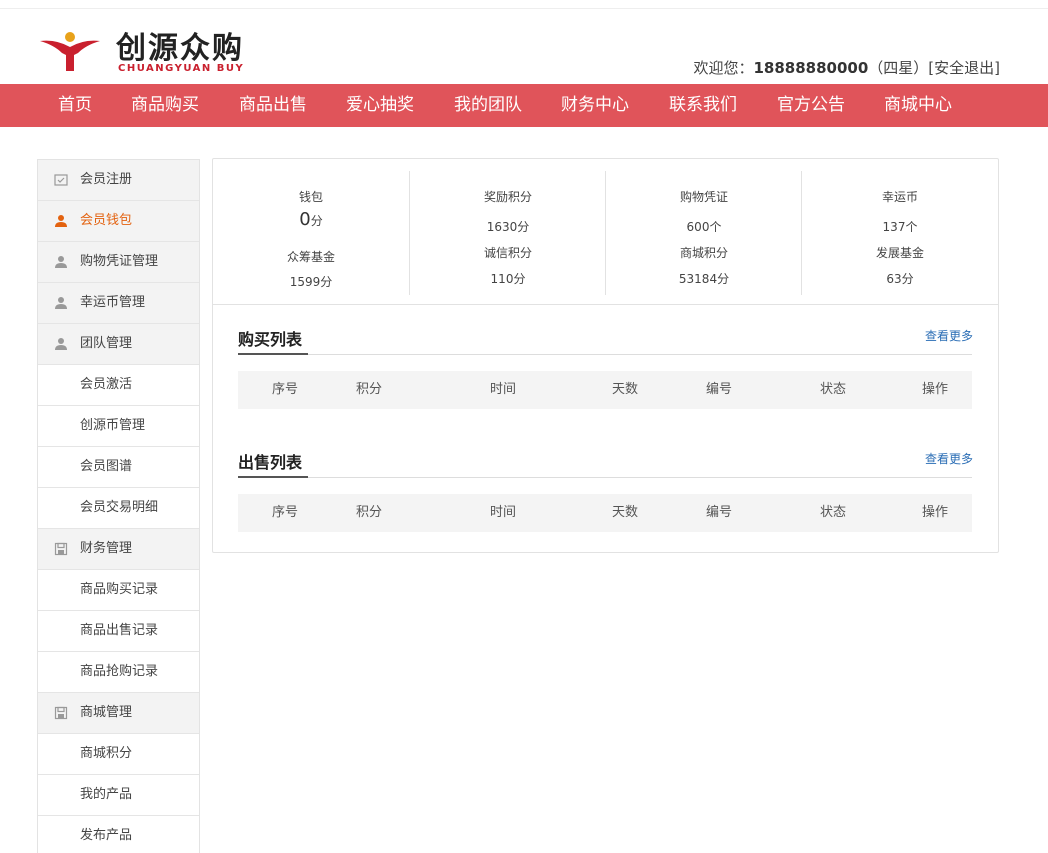  What do you see at coordinates (118, 590) in the screenshot?
I see `sidebar-item-buy-records: 商品购买记录` at bounding box center [118, 590].